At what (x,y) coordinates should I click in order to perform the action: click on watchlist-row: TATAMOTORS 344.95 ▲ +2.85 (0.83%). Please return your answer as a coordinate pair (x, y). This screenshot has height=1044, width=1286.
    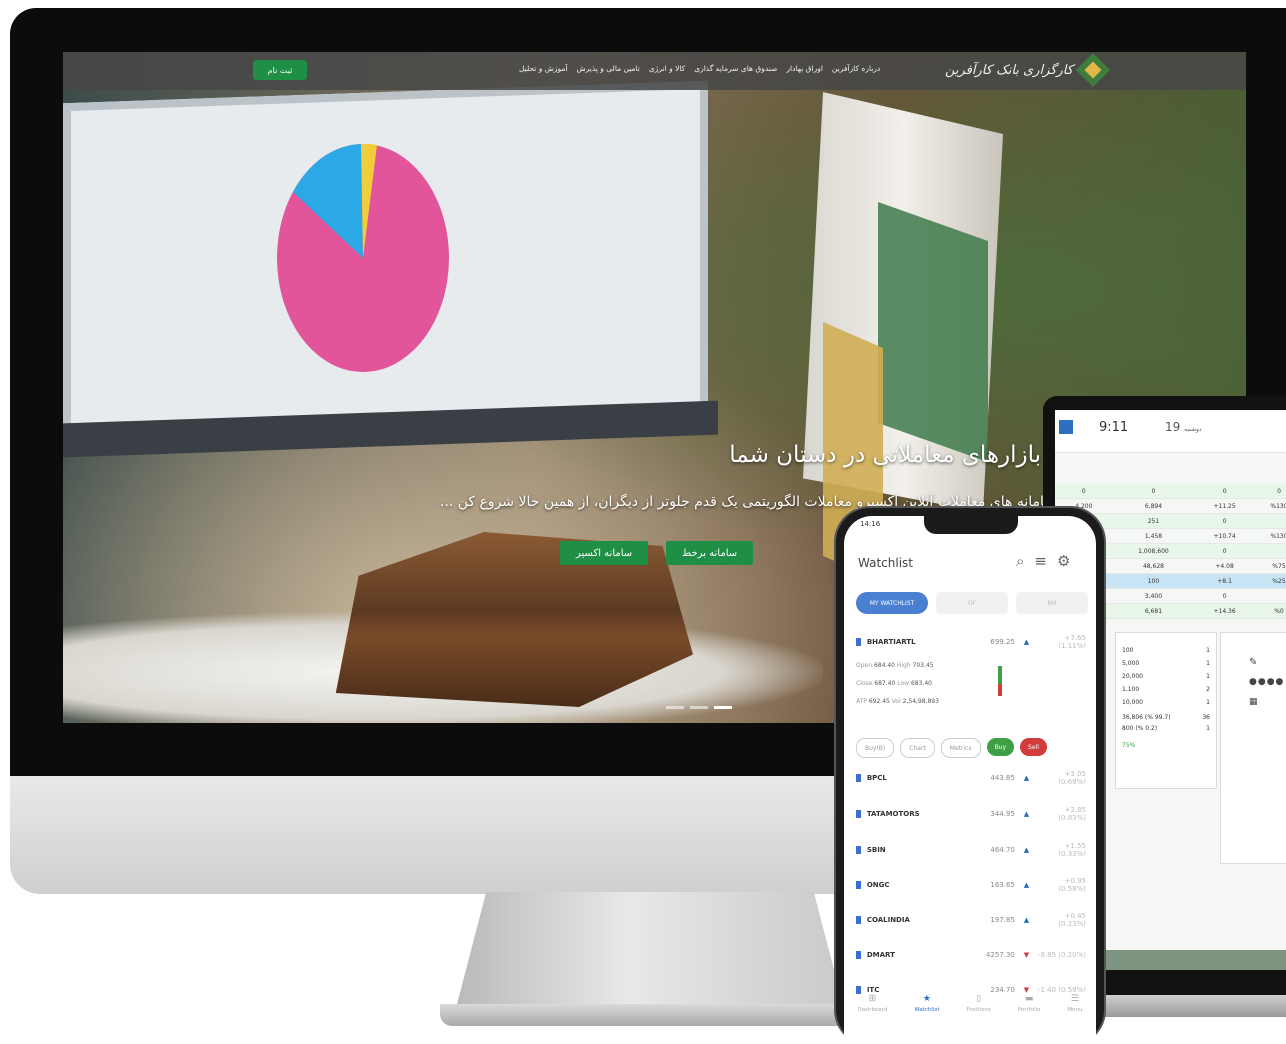
    Looking at the image, I should click on (971, 814).